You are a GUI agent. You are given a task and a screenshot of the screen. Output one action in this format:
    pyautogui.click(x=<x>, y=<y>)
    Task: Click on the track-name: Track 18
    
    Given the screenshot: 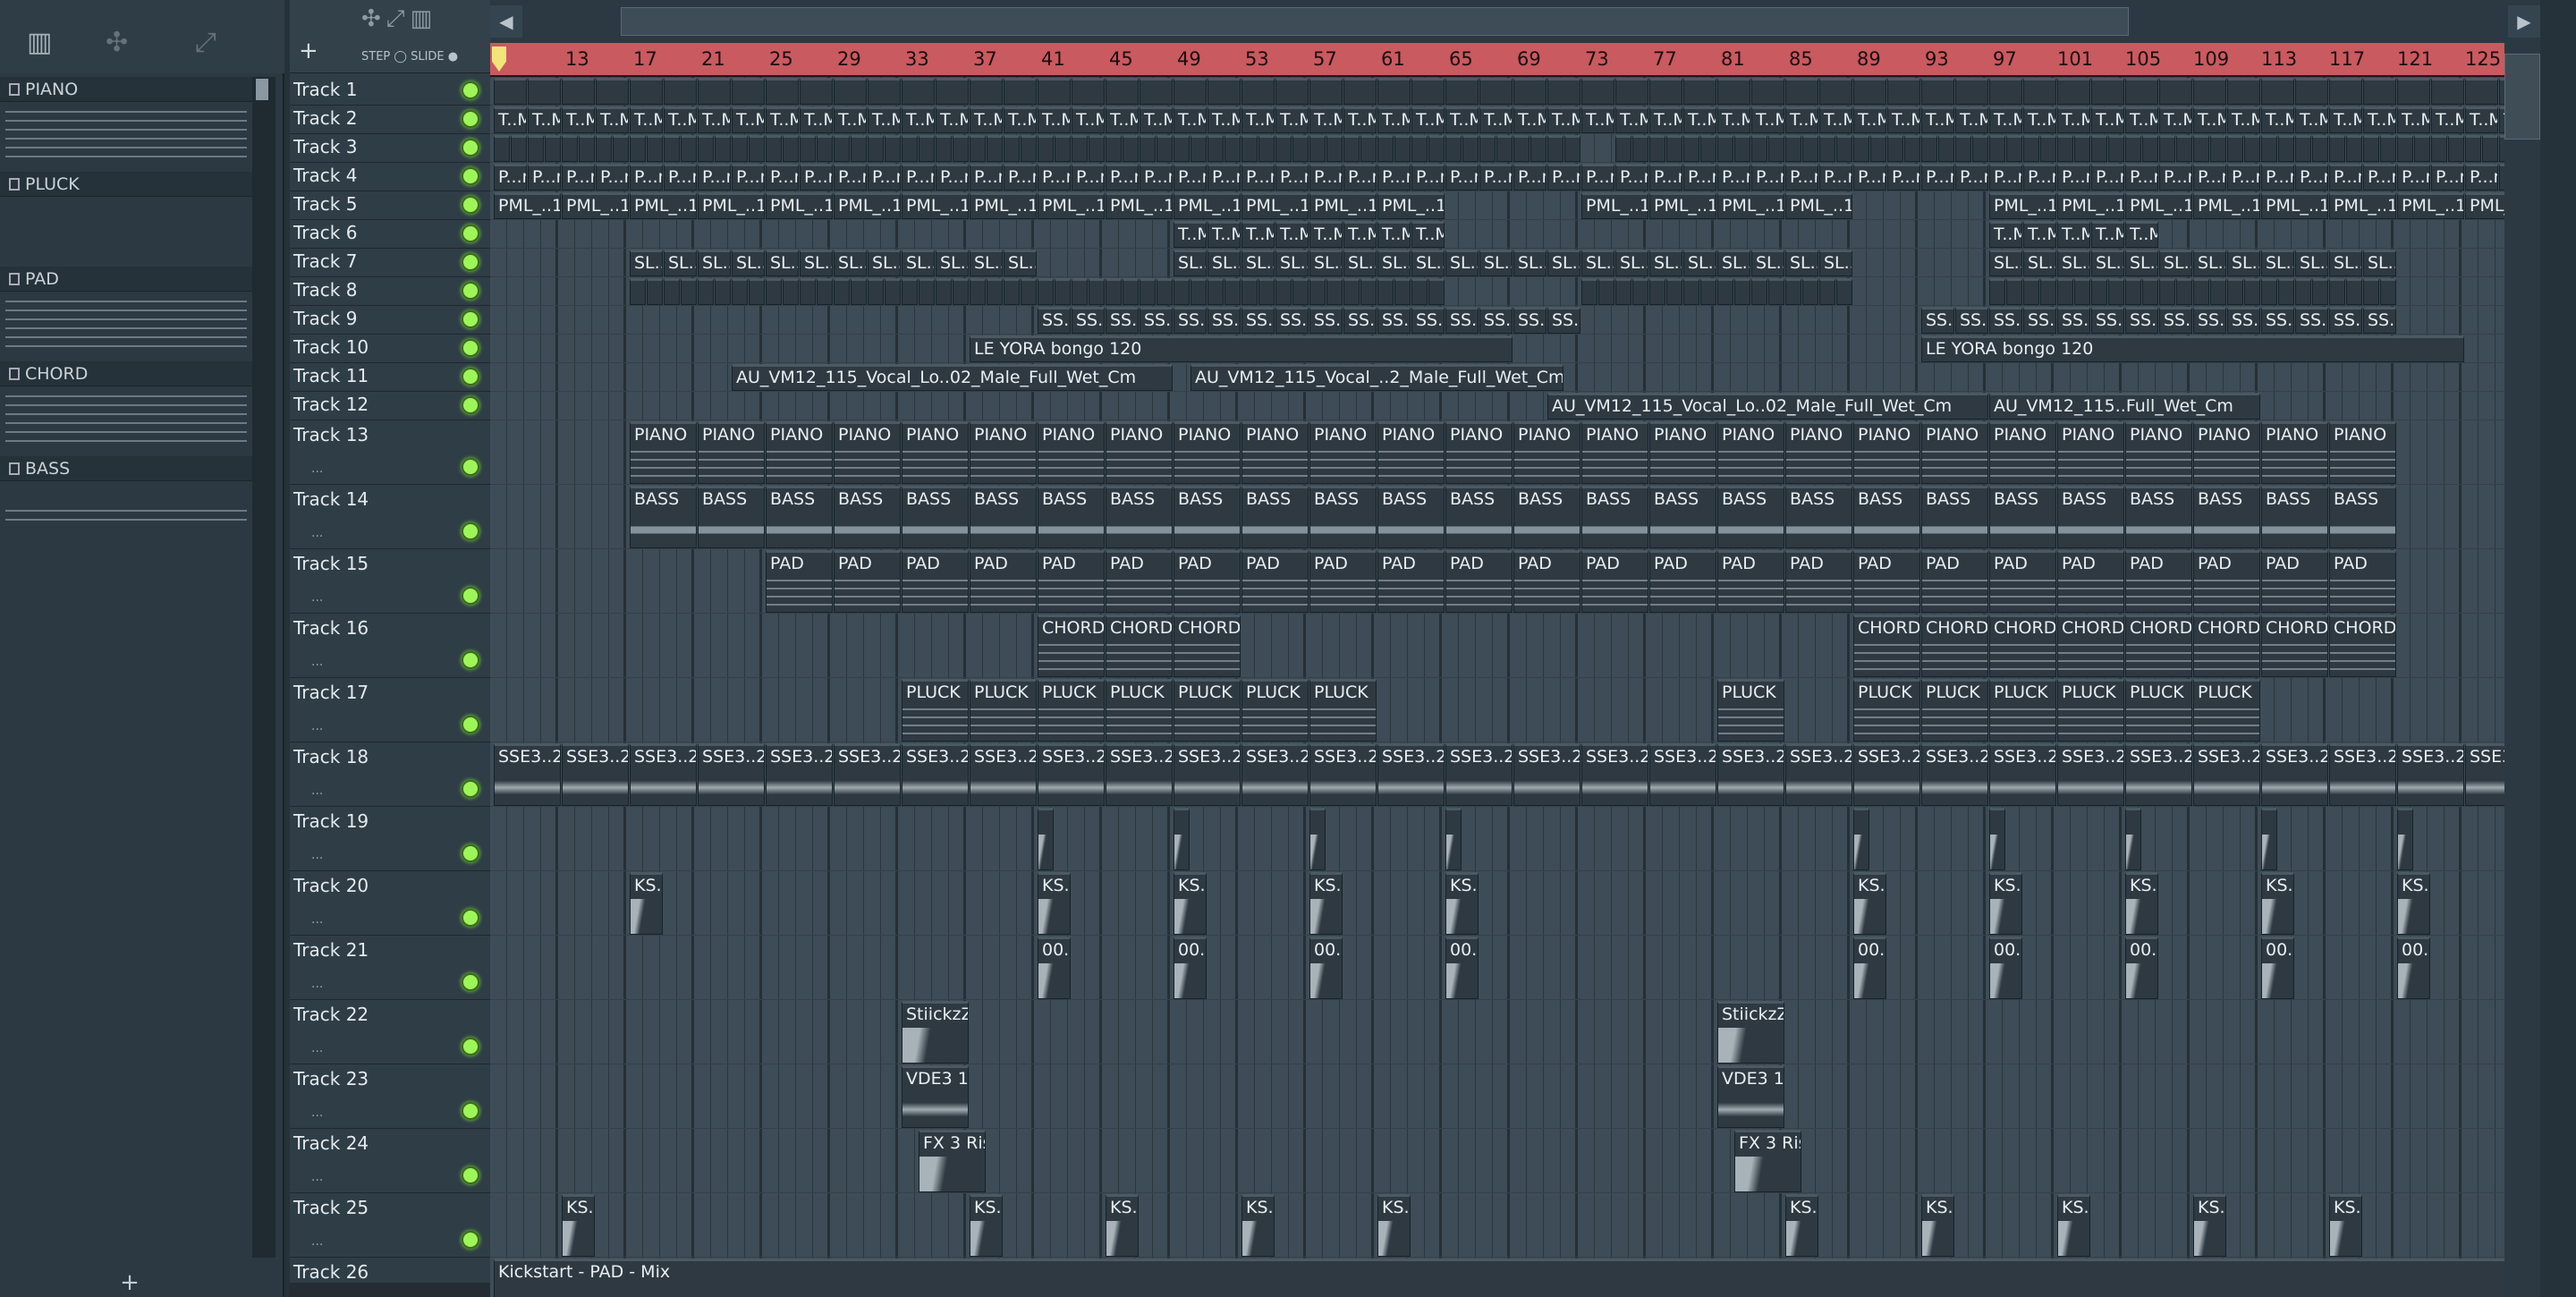 What is the action you would take?
    pyautogui.click(x=331, y=756)
    